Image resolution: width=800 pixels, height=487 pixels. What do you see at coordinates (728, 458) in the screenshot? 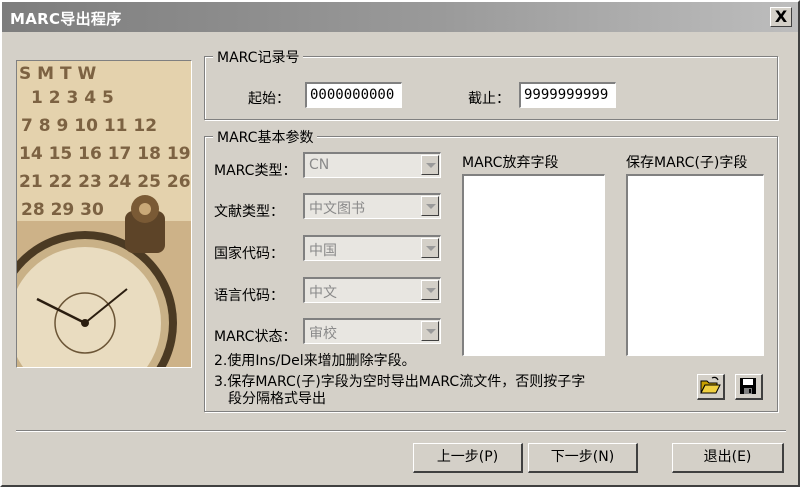
I see `exit-button: 退出(E)` at bounding box center [728, 458].